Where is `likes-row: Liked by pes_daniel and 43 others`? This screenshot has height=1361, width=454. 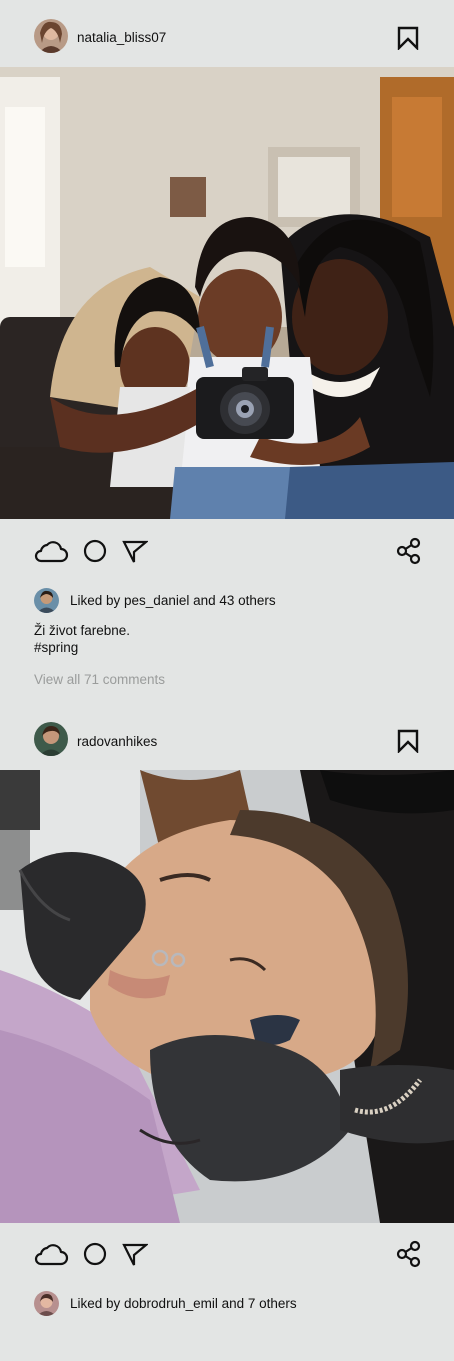
likes-row: Liked by pes_daniel and 43 others is located at coordinates (184, 601).